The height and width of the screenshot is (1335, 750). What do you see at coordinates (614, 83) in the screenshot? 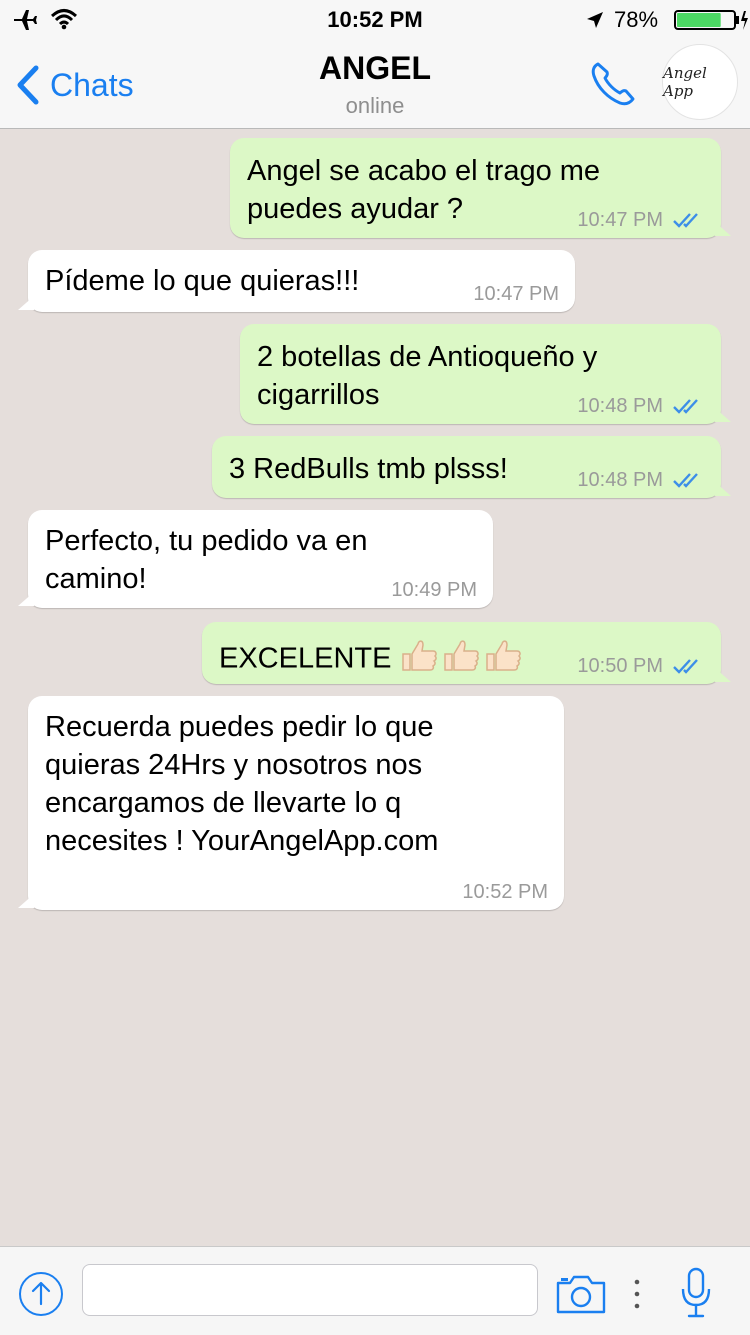
I see `phone-call-icon` at bounding box center [614, 83].